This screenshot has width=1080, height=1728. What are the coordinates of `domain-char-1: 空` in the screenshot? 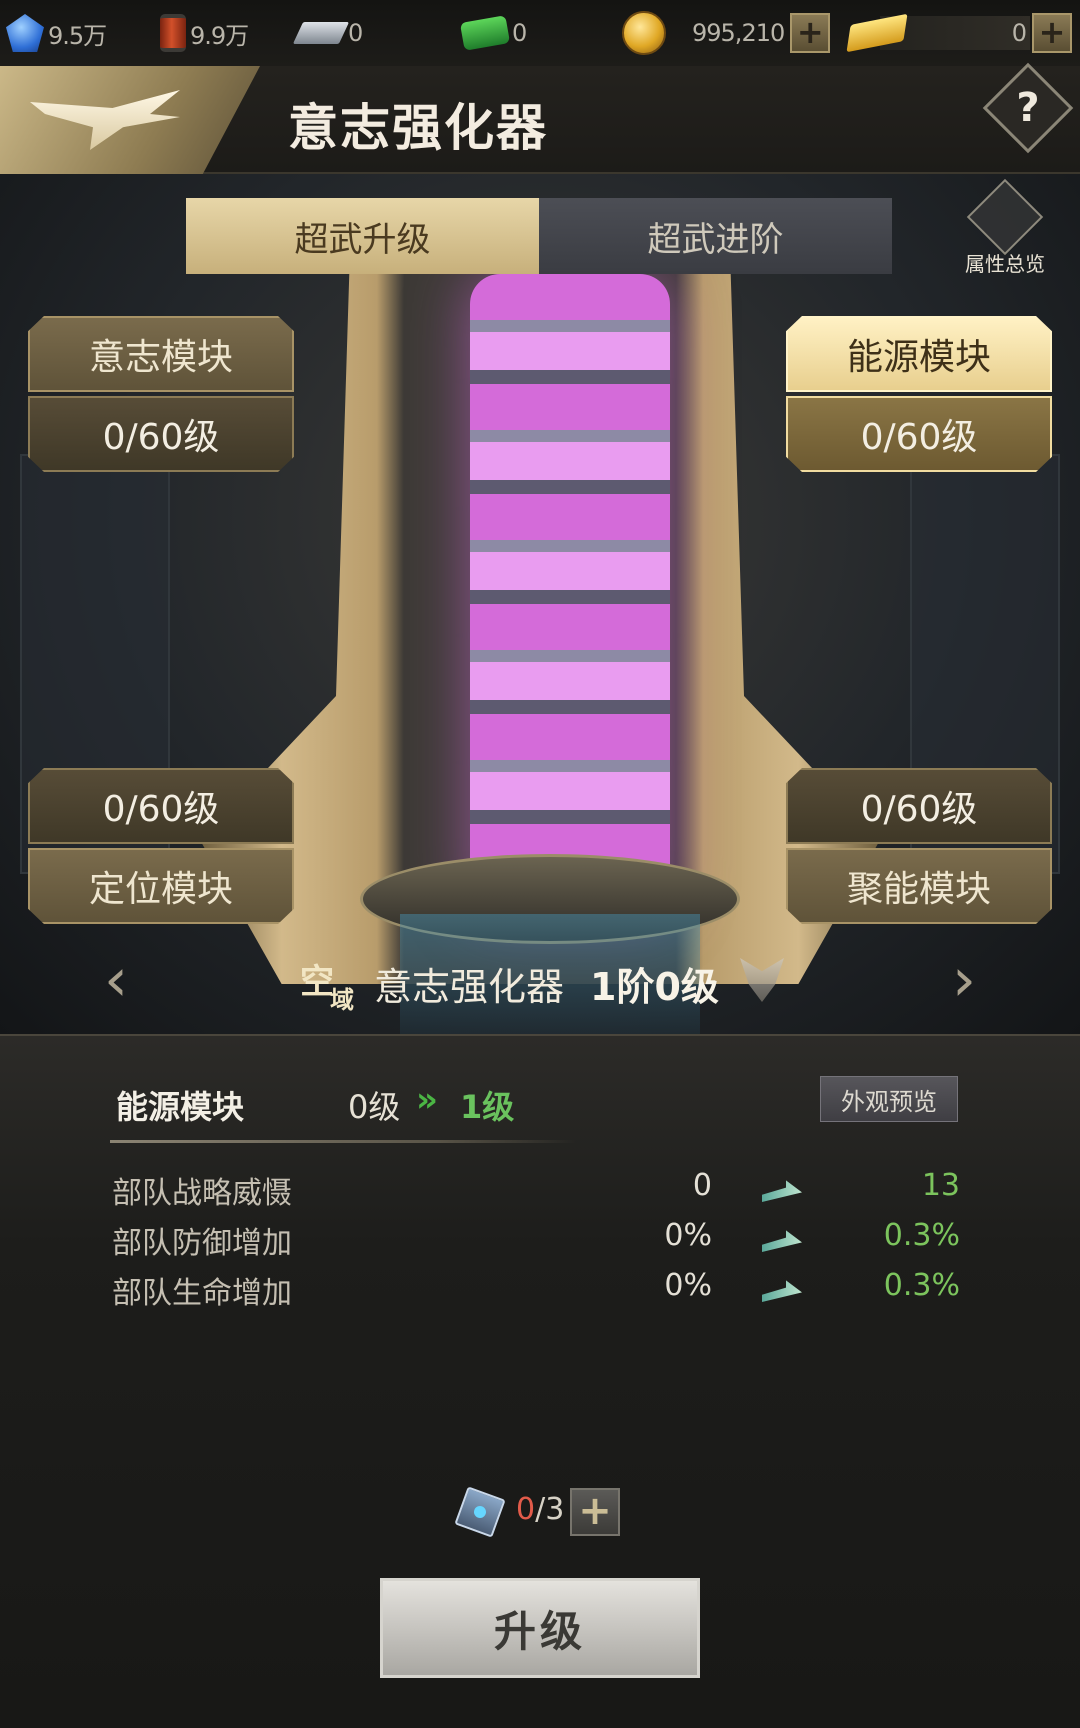 It's located at (317, 982).